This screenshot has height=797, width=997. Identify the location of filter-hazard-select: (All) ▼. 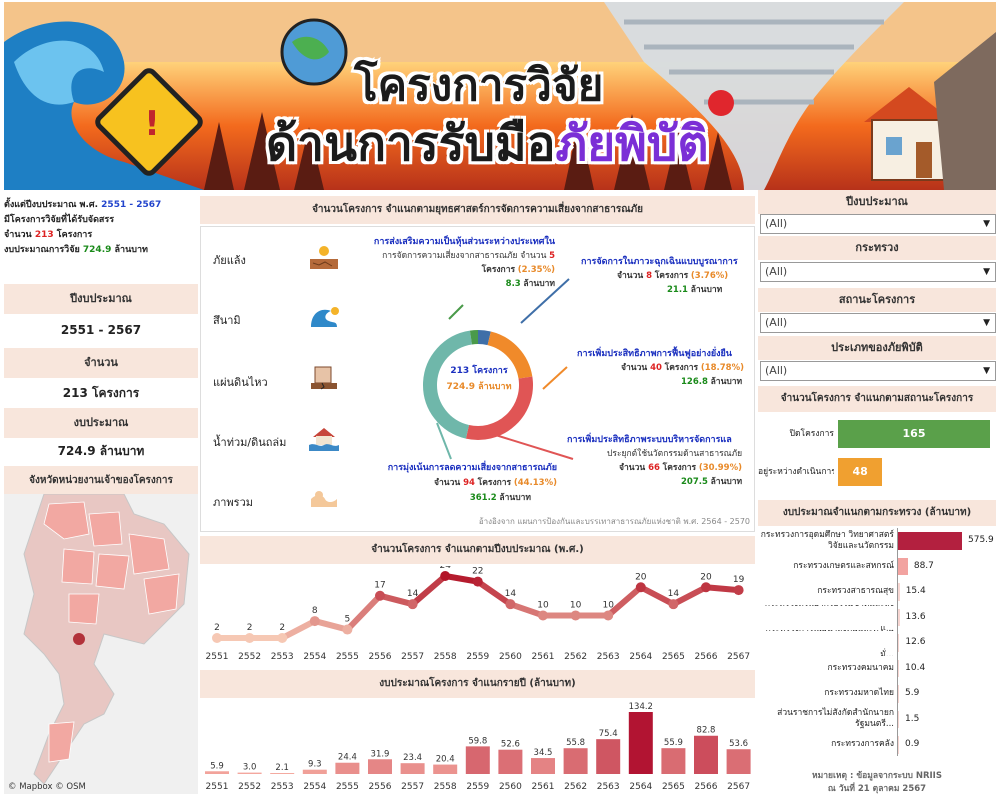
(878, 371).